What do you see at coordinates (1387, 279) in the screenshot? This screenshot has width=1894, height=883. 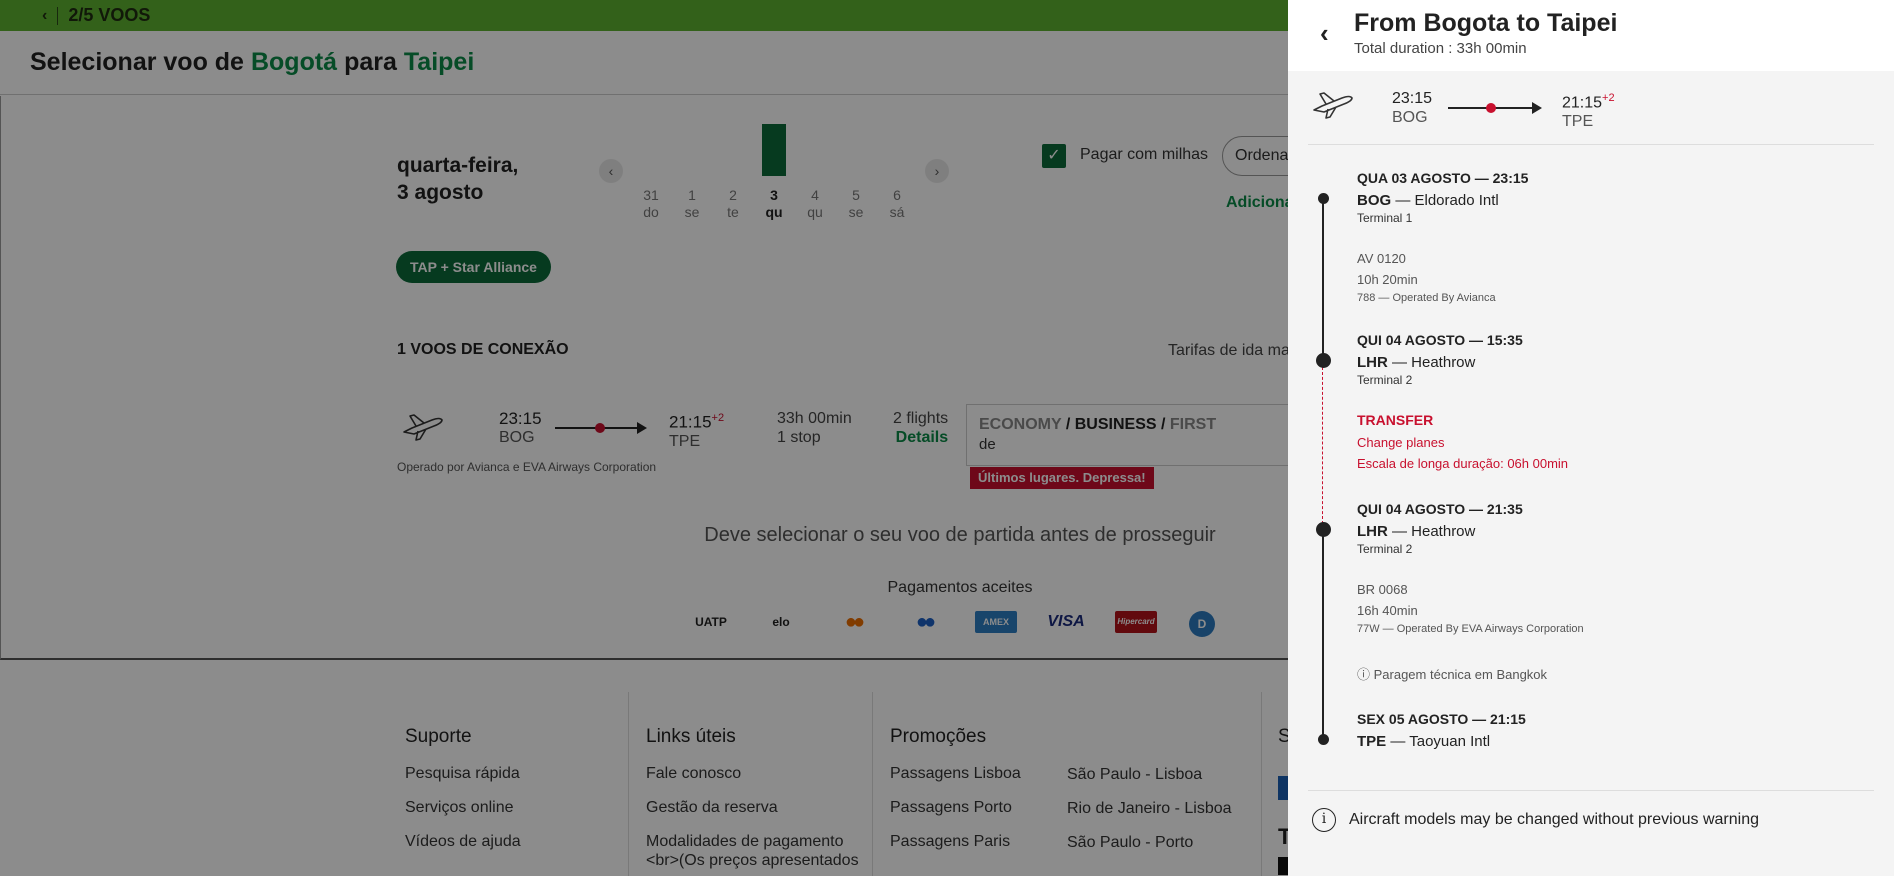 I see `segment-duration: 10h 20min` at bounding box center [1387, 279].